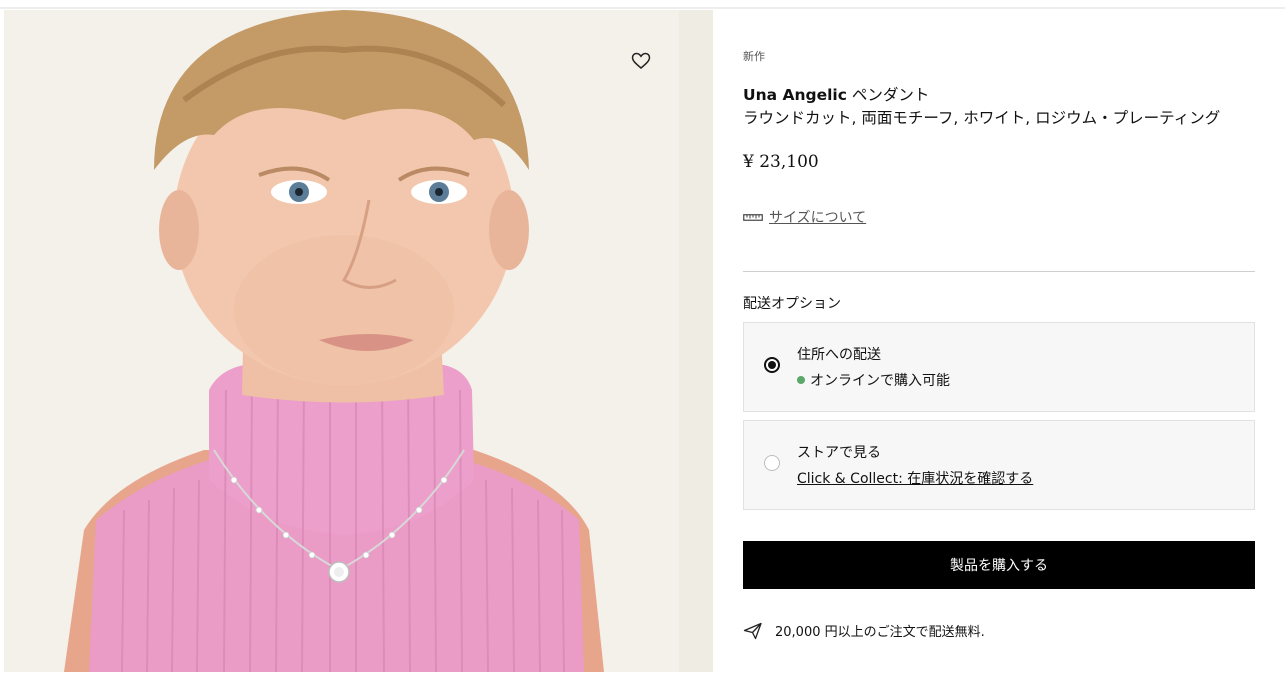  What do you see at coordinates (839, 355) in the screenshot?
I see `home-delivery-title: 住所への配送` at bounding box center [839, 355].